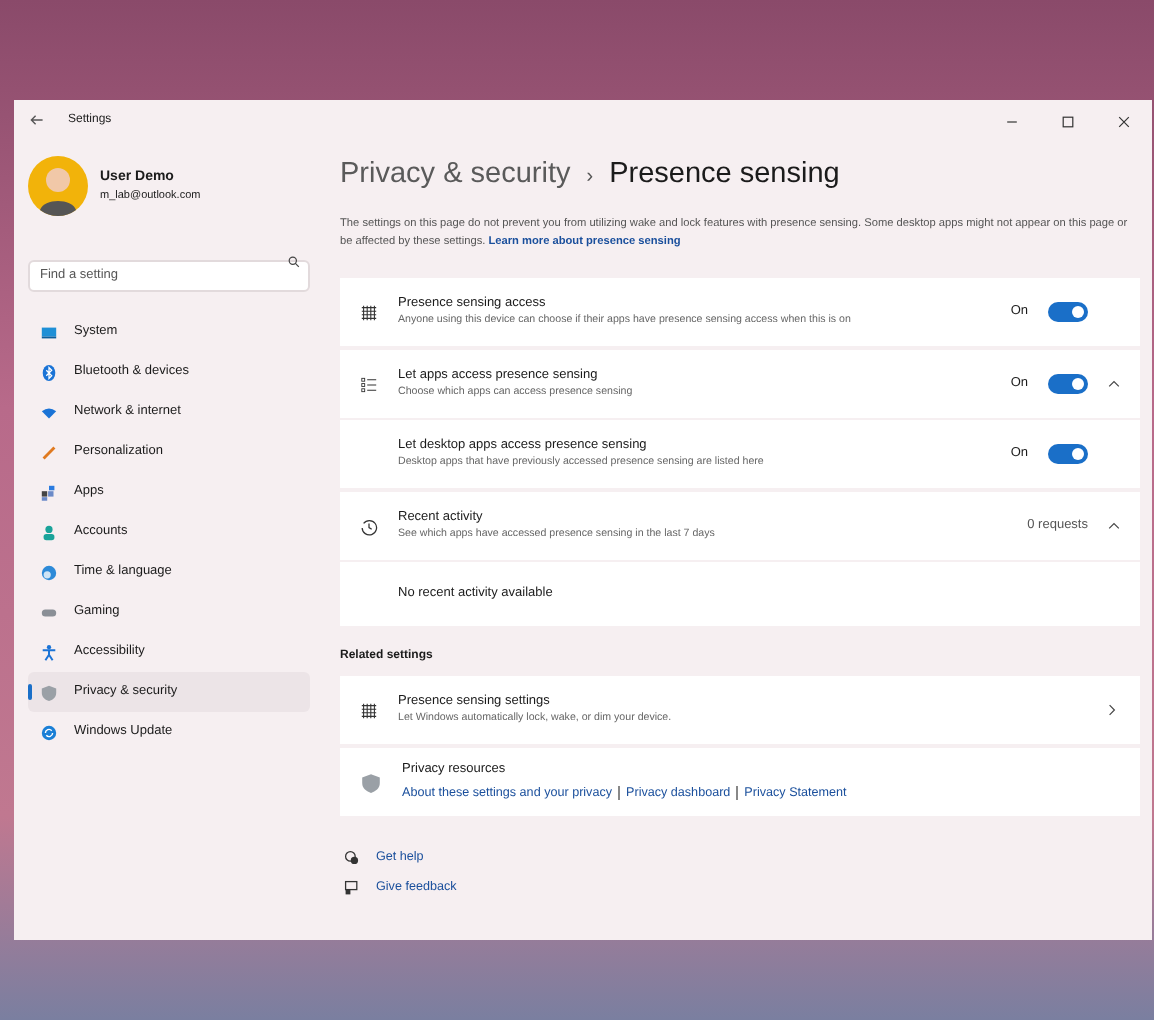 Image resolution: width=1154 pixels, height=1020 pixels. Describe the element at coordinates (724, 175) in the screenshot. I see `page-title: Presence sensing` at that location.